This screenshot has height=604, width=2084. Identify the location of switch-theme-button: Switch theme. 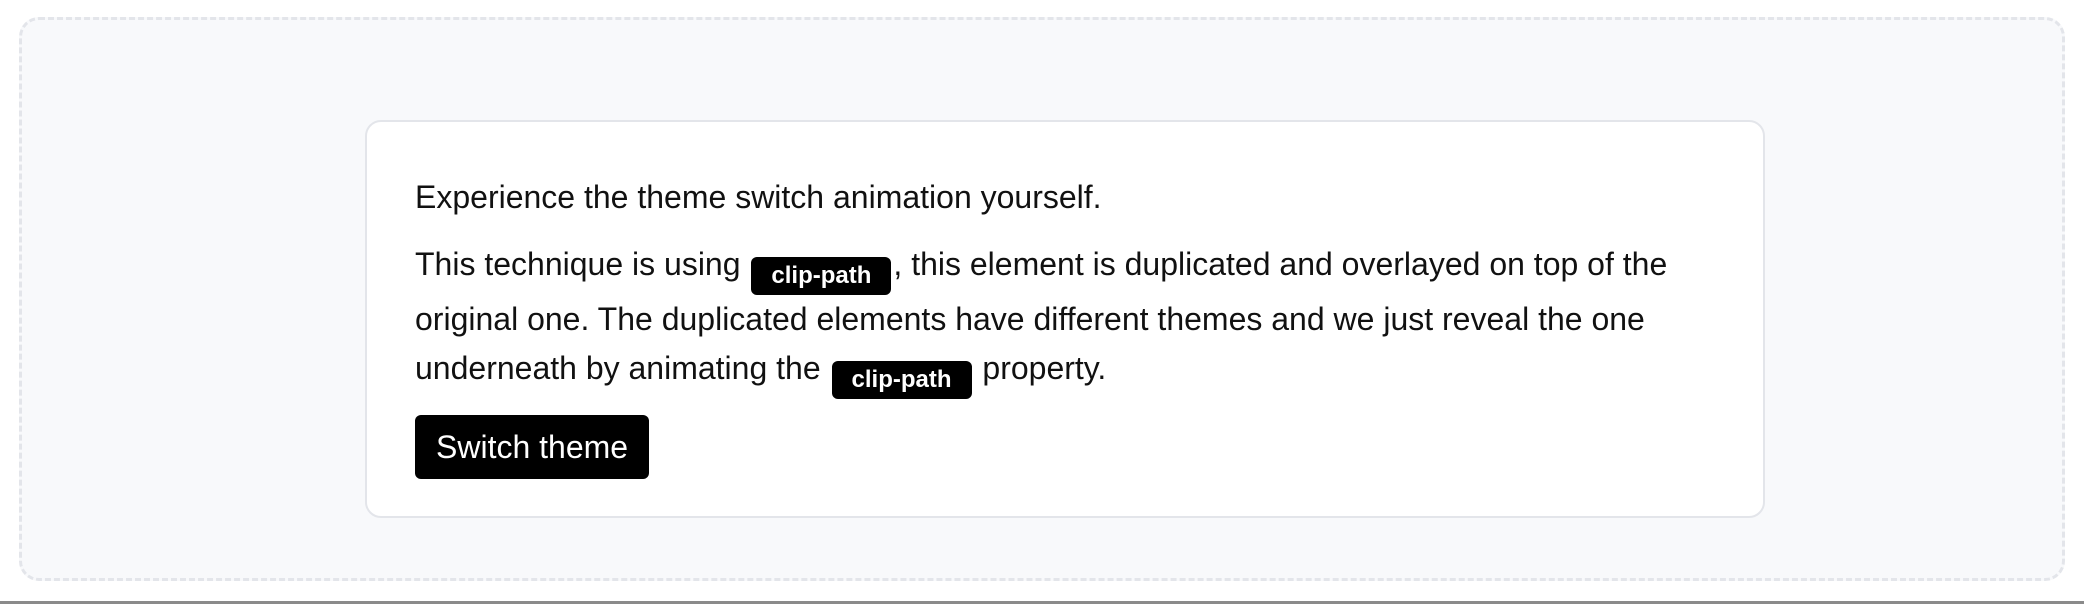
(532, 446).